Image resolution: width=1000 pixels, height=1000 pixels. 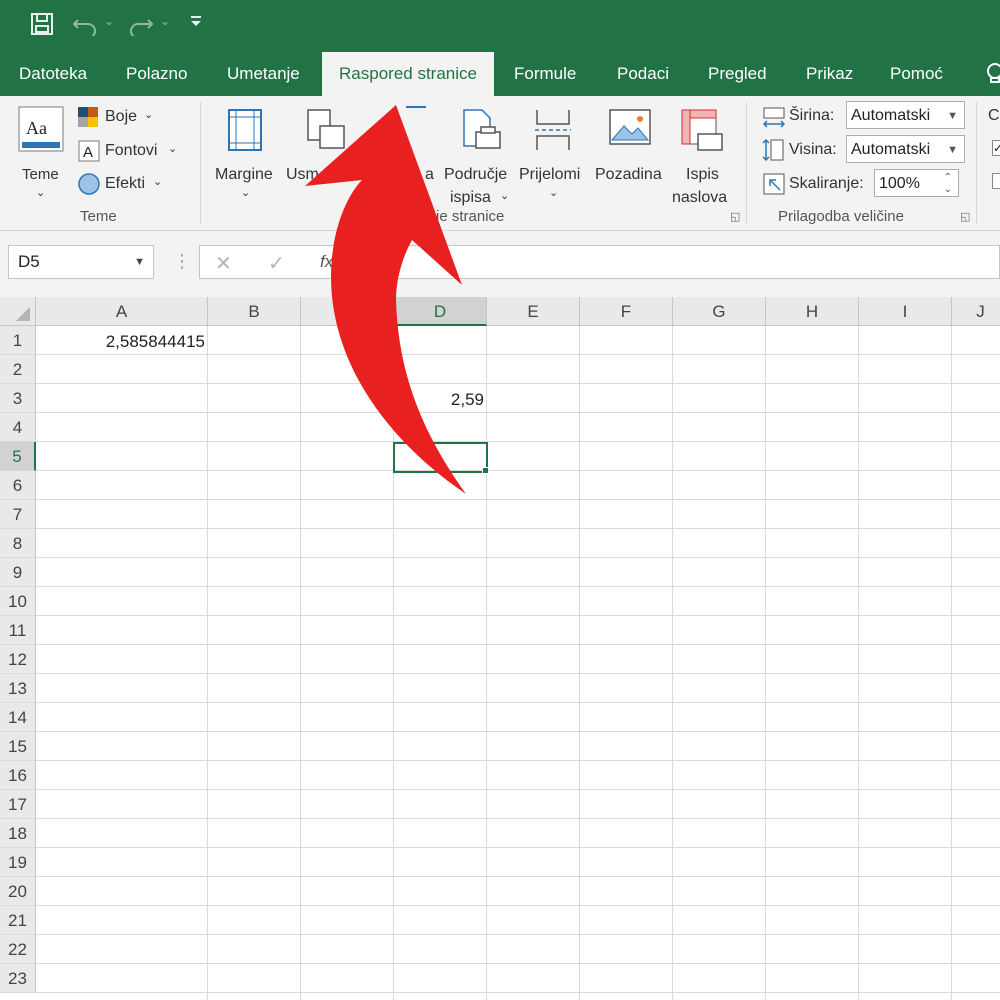 What do you see at coordinates (18, 456) in the screenshot?
I see `row-header-5: 5` at bounding box center [18, 456].